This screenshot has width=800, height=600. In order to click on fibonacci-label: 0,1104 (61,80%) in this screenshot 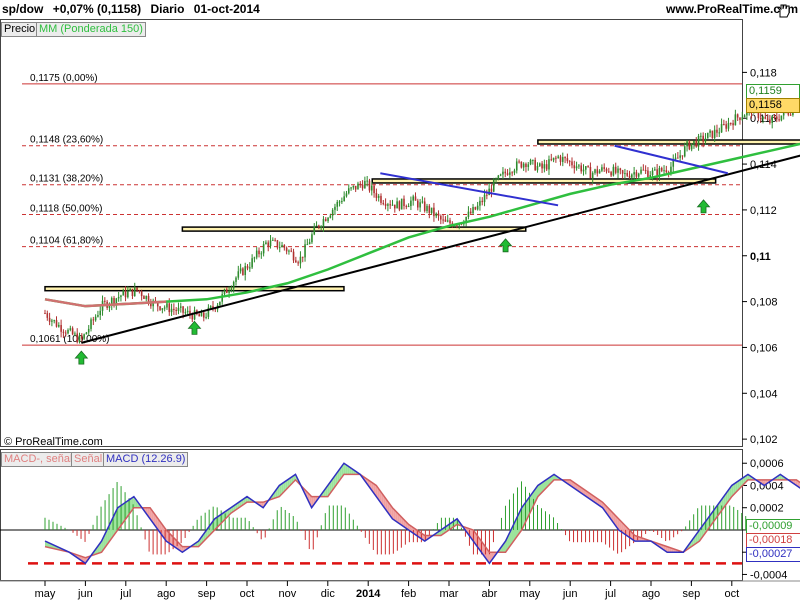, I will do `click(66, 241)`.